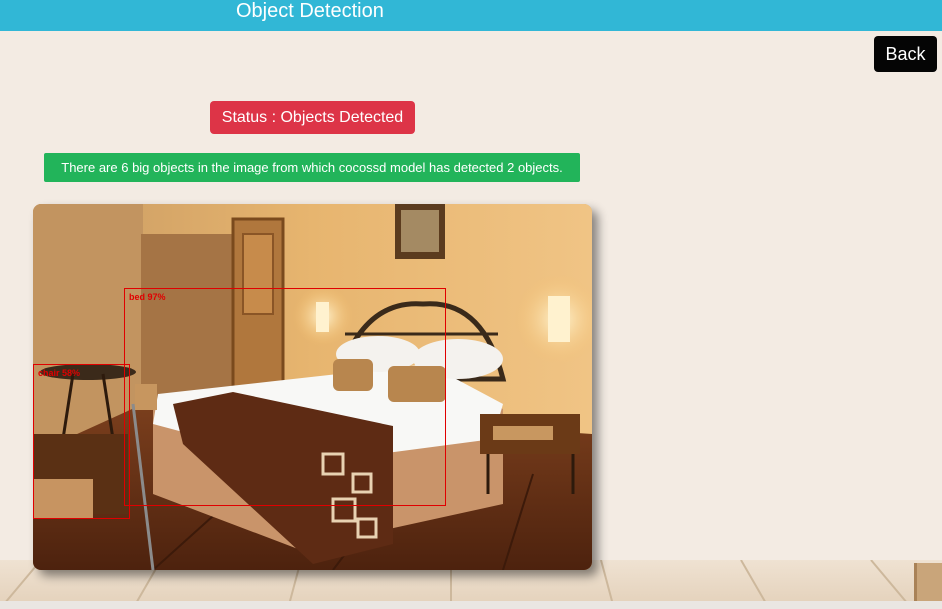  Describe the element at coordinates (312, 117) in the screenshot. I see `status-badge: Status : Objects Detected` at that location.